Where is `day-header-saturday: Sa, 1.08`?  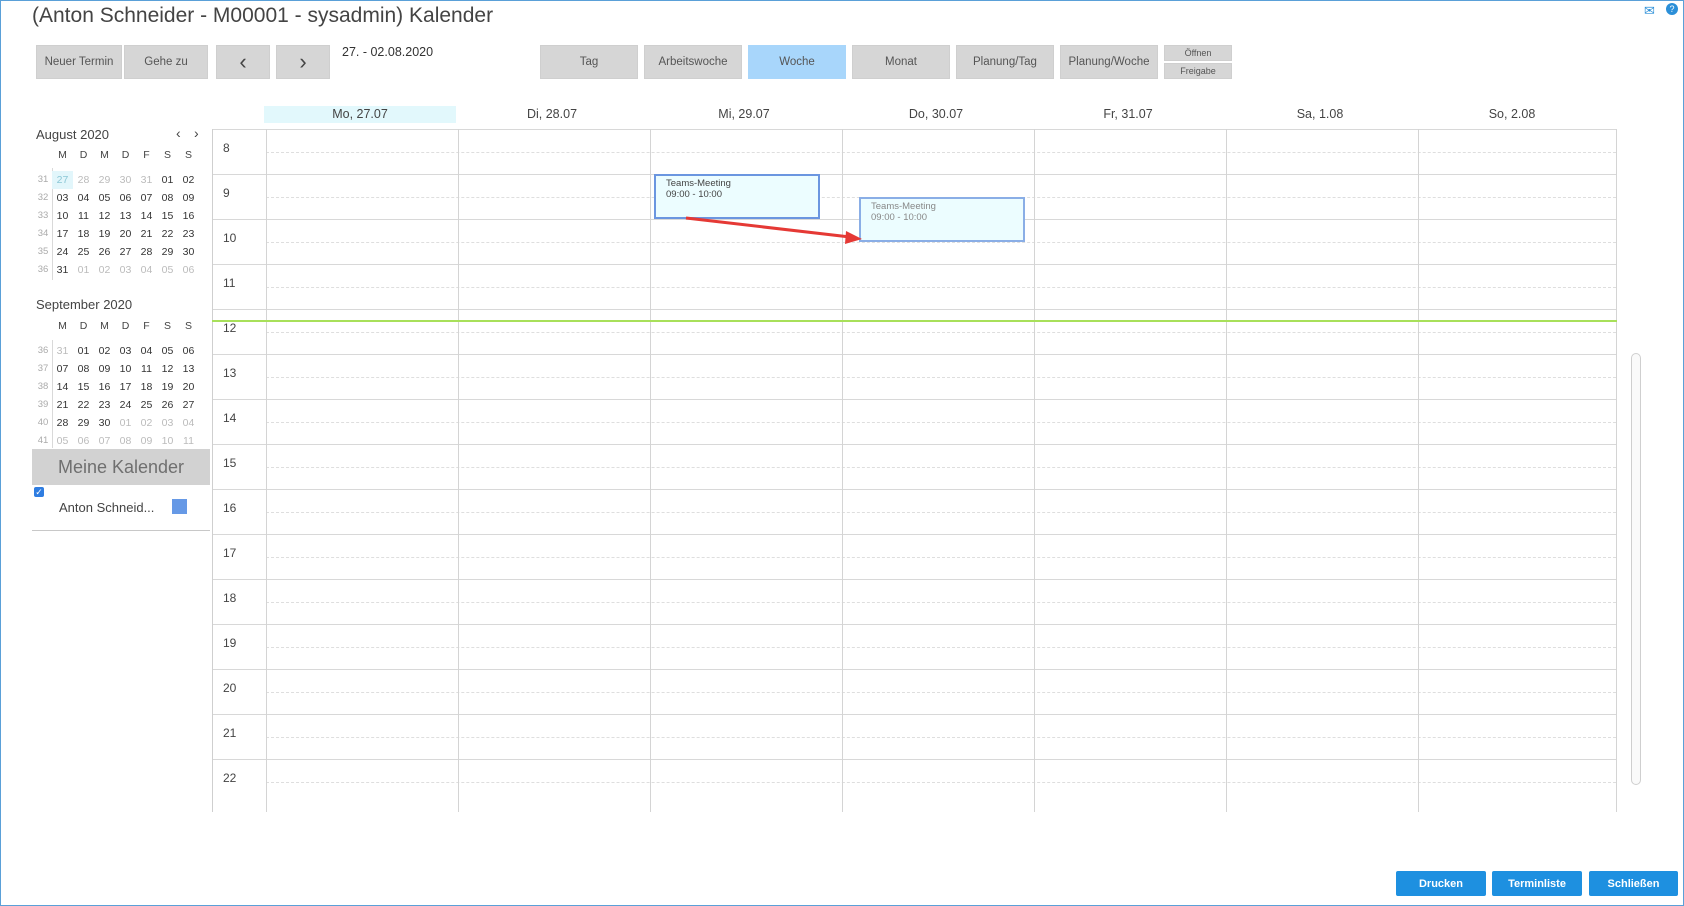
day-header-saturday: Sa, 1.08 is located at coordinates (1320, 114).